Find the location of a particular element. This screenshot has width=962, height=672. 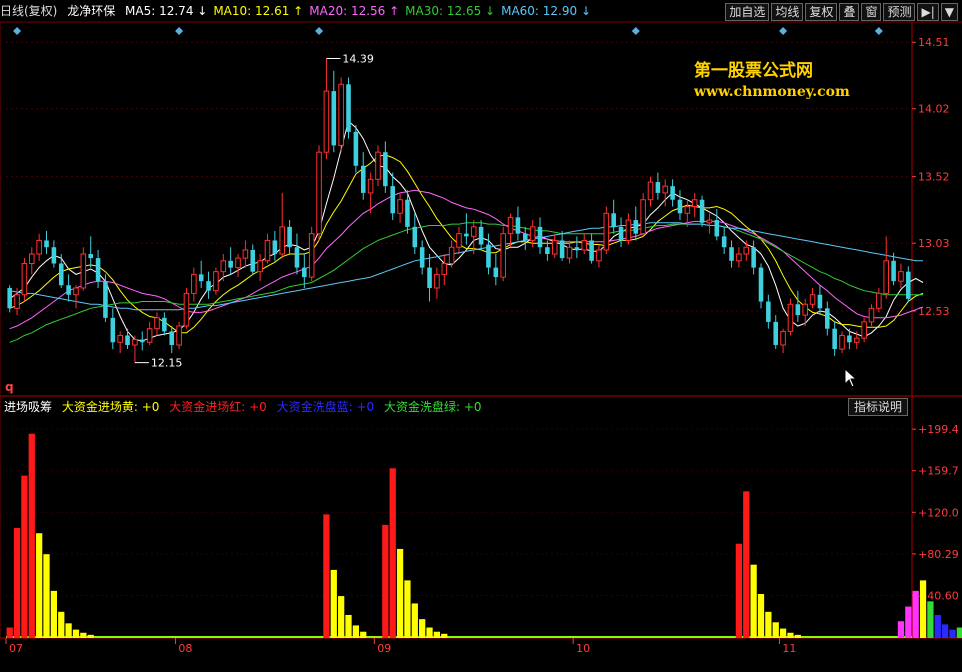

y-tick-label: 14.02 is located at coordinates (934, 109).